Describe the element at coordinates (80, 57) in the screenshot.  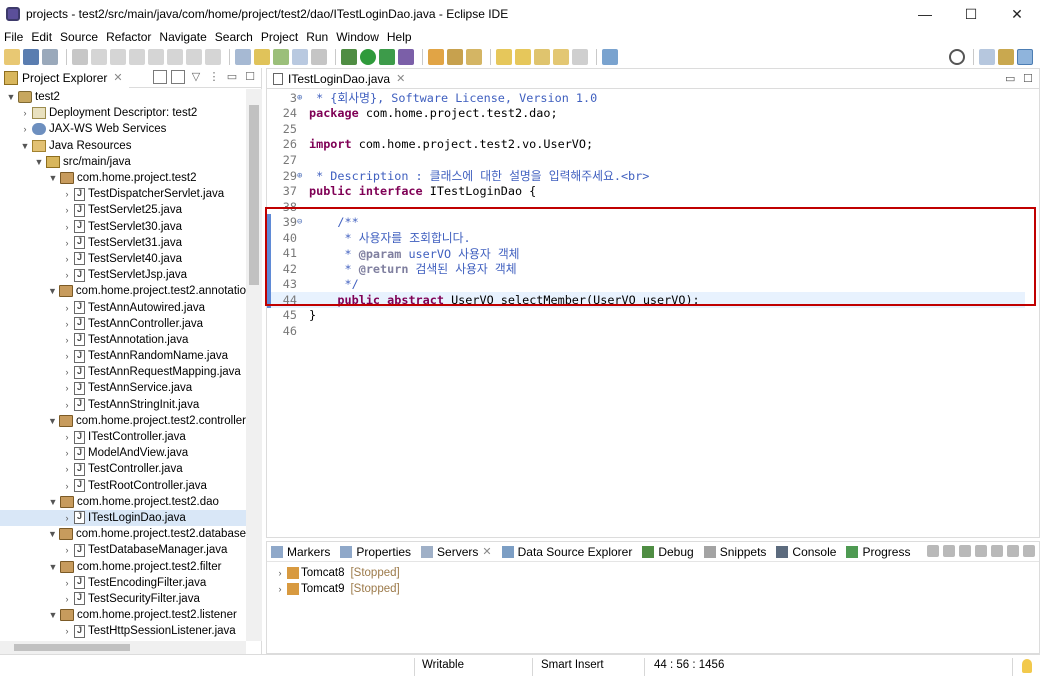
I see `skip-breakpoints-icon` at that location.